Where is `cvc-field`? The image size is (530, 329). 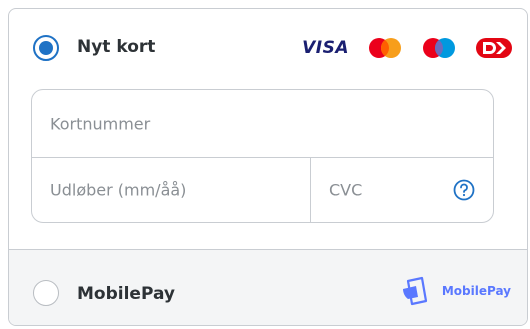
cvc-field is located at coordinates (402, 190).